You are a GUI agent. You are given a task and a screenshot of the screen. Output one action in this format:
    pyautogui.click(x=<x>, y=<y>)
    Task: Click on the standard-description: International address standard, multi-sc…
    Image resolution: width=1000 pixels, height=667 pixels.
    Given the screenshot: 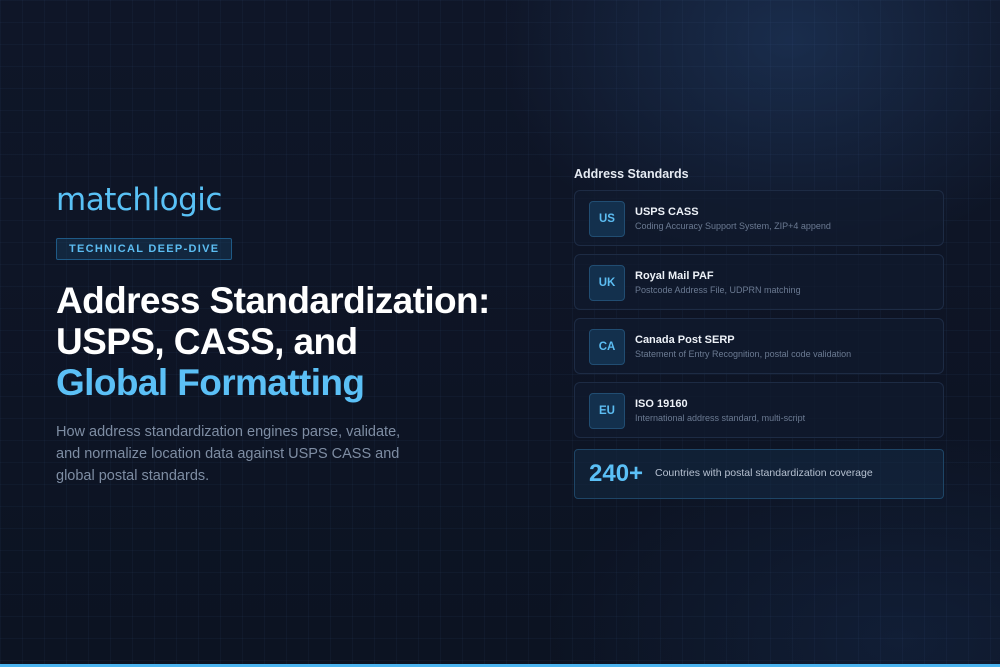 What is the action you would take?
    pyautogui.click(x=720, y=418)
    